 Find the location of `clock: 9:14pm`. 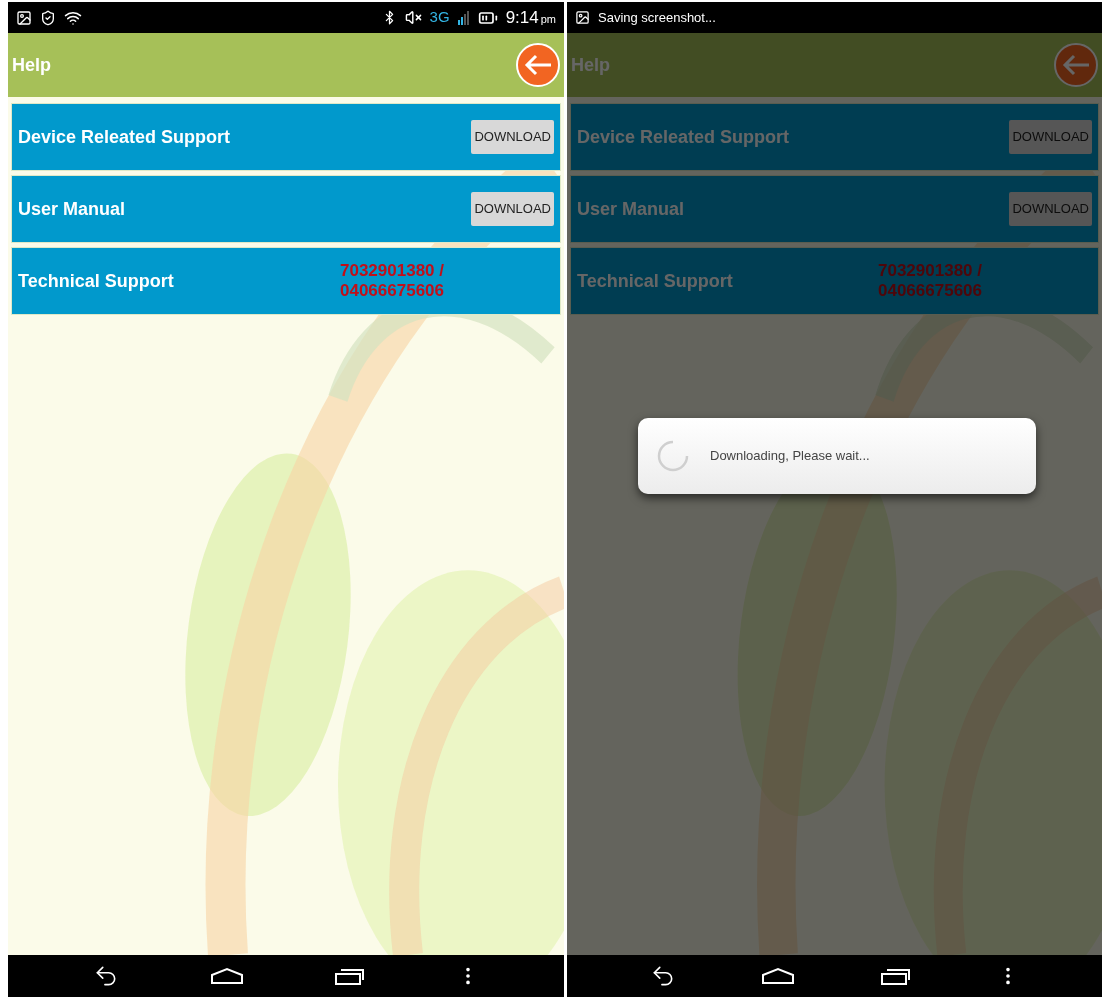

clock: 9:14pm is located at coordinates (530, 17).